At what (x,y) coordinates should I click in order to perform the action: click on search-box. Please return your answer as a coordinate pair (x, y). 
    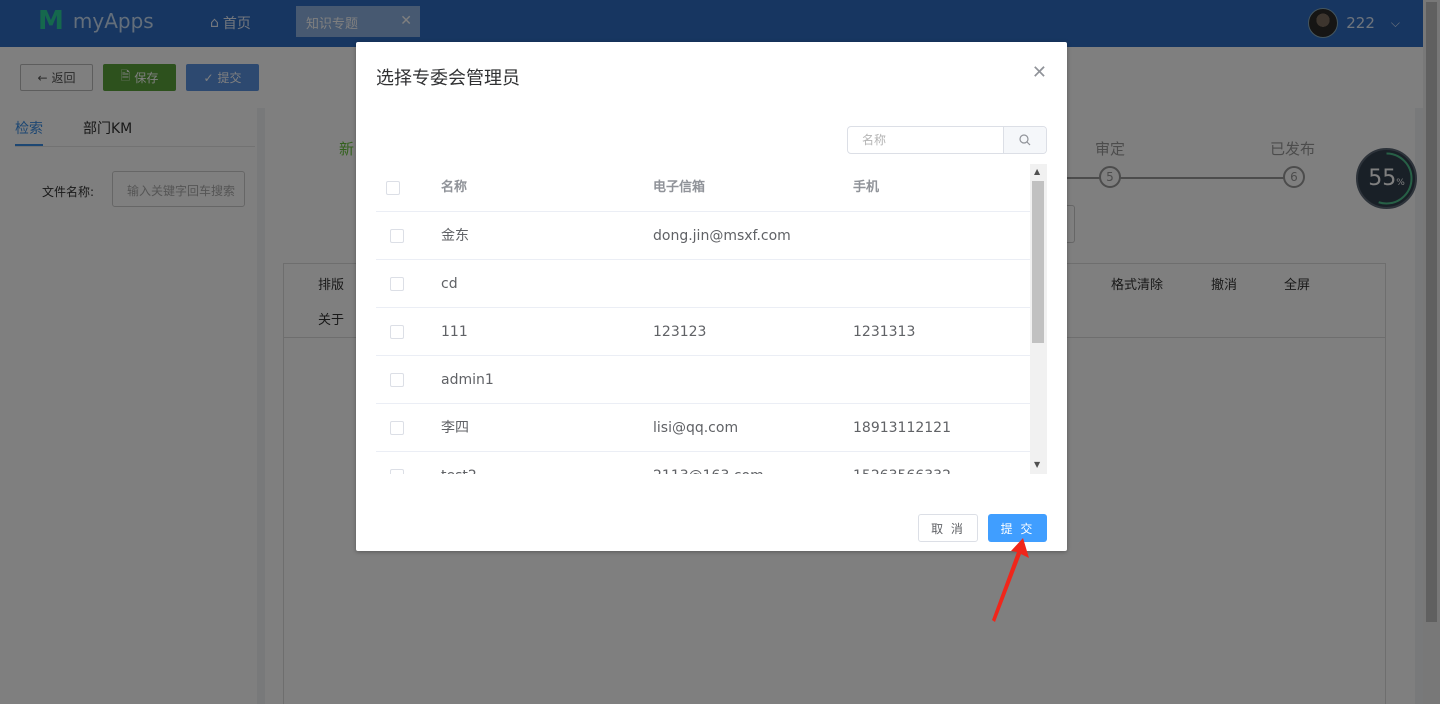
    Looking at the image, I should click on (947, 140).